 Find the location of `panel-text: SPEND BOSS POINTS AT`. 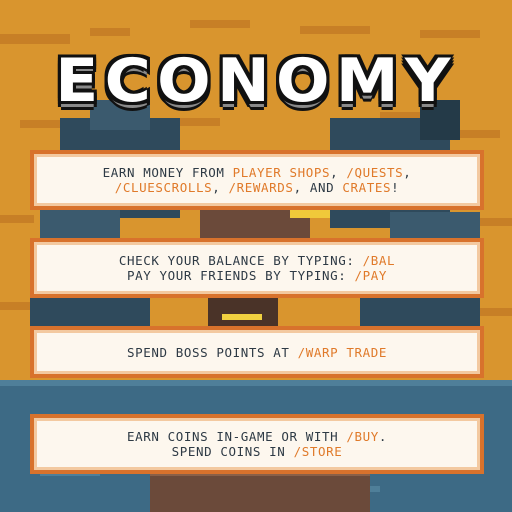

panel-text: SPEND BOSS POINTS AT is located at coordinates (212, 352).